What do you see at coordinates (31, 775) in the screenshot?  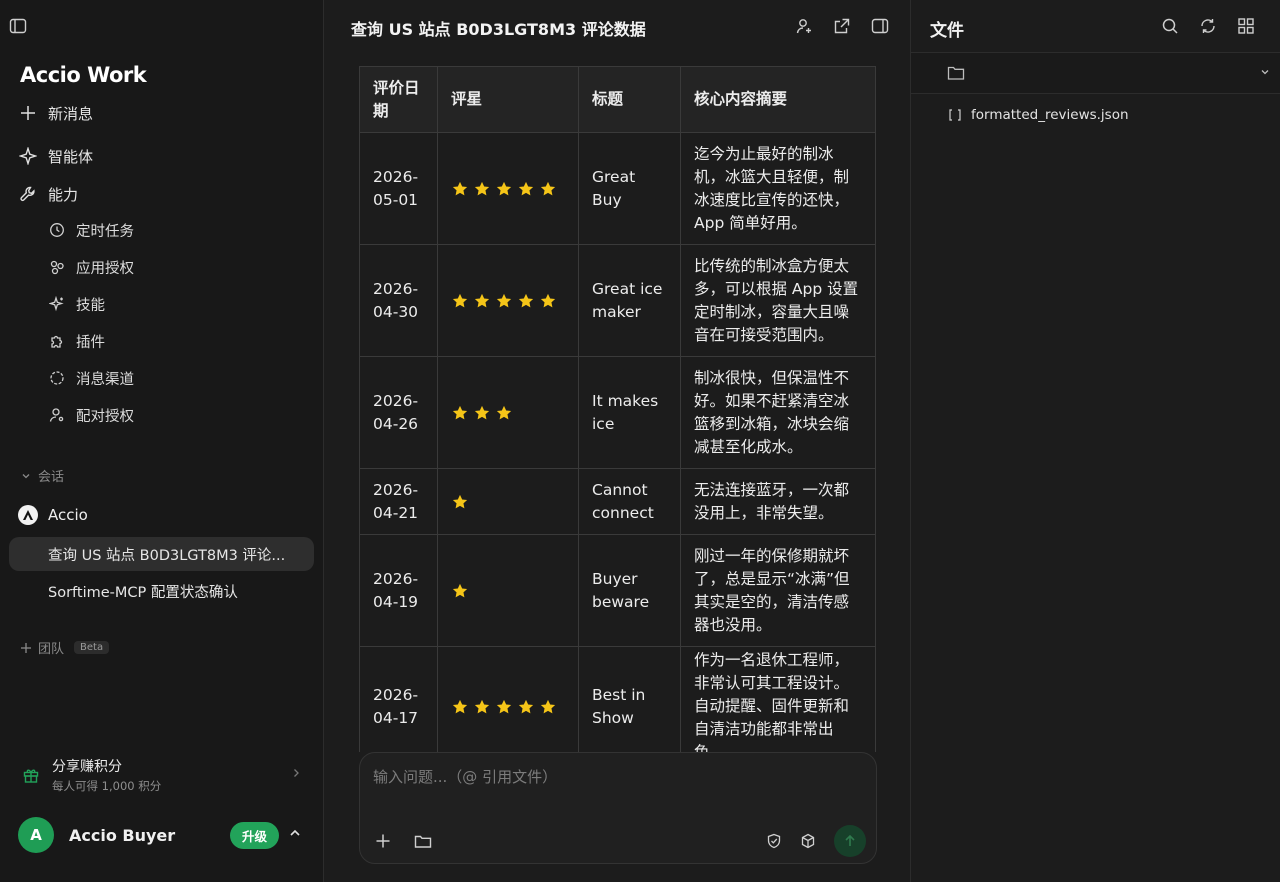 I see `gift-icon` at bounding box center [31, 775].